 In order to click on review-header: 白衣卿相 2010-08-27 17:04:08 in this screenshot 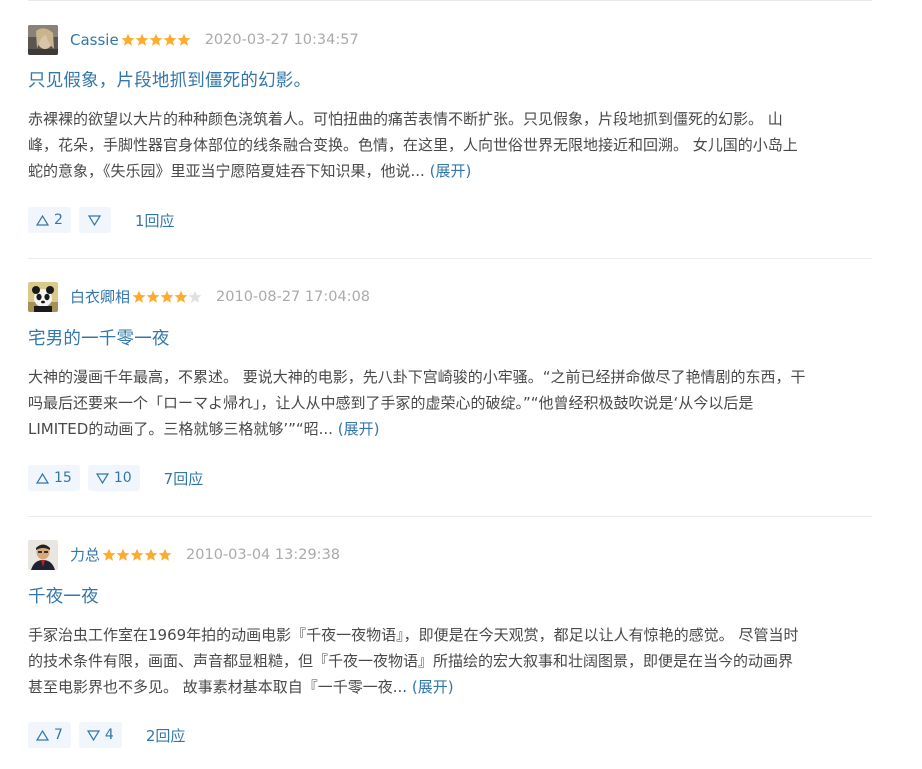, I will do `click(199, 297)`.